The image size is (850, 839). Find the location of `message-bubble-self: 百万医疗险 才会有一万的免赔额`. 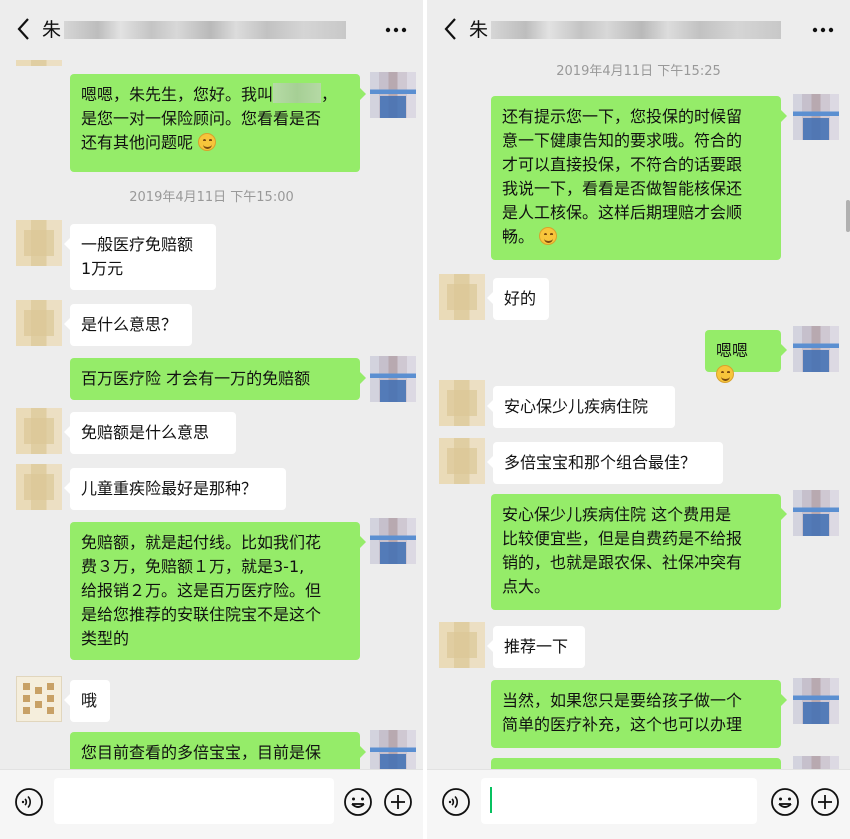

message-bubble-self: 百万医疗险 才会有一万的免赔额 is located at coordinates (218, 379).